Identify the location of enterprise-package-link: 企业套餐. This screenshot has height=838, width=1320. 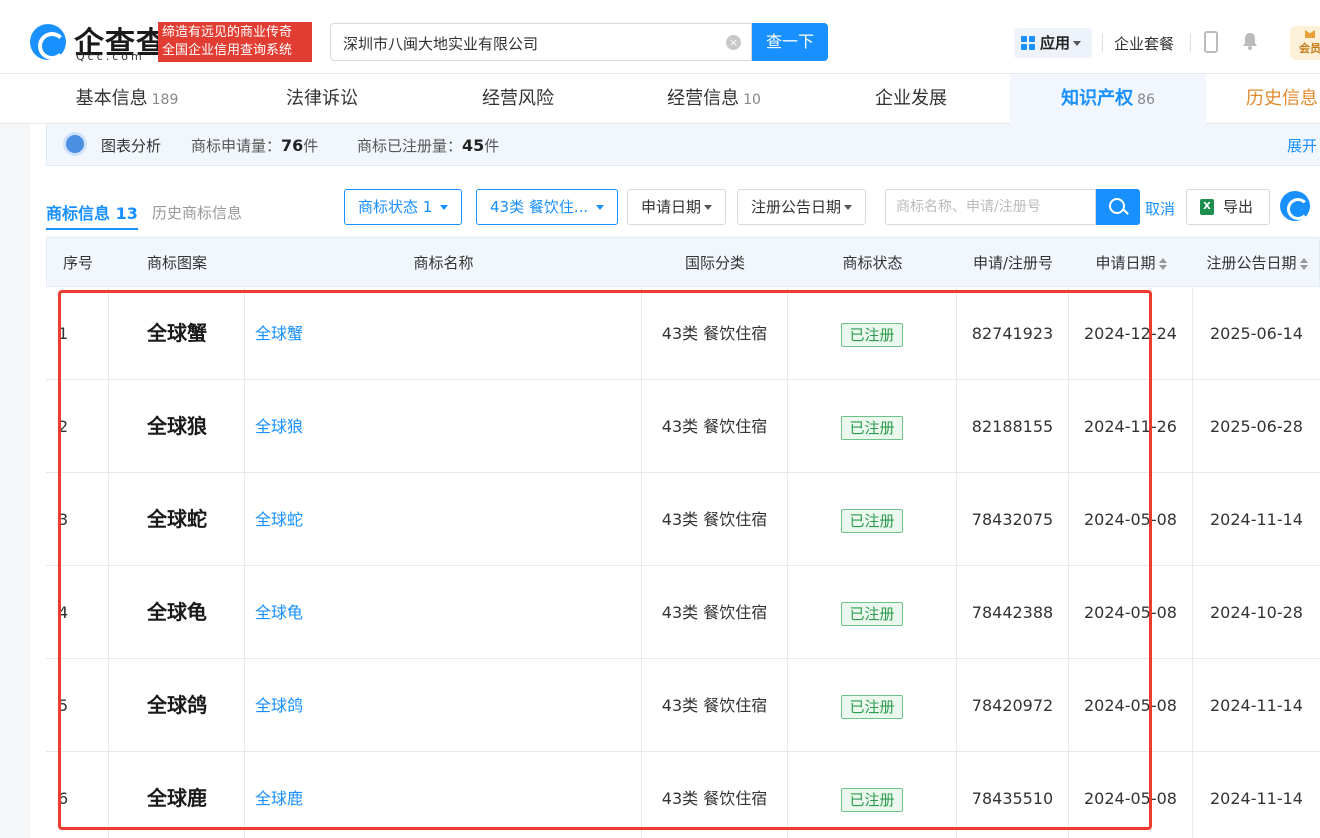
(1144, 43).